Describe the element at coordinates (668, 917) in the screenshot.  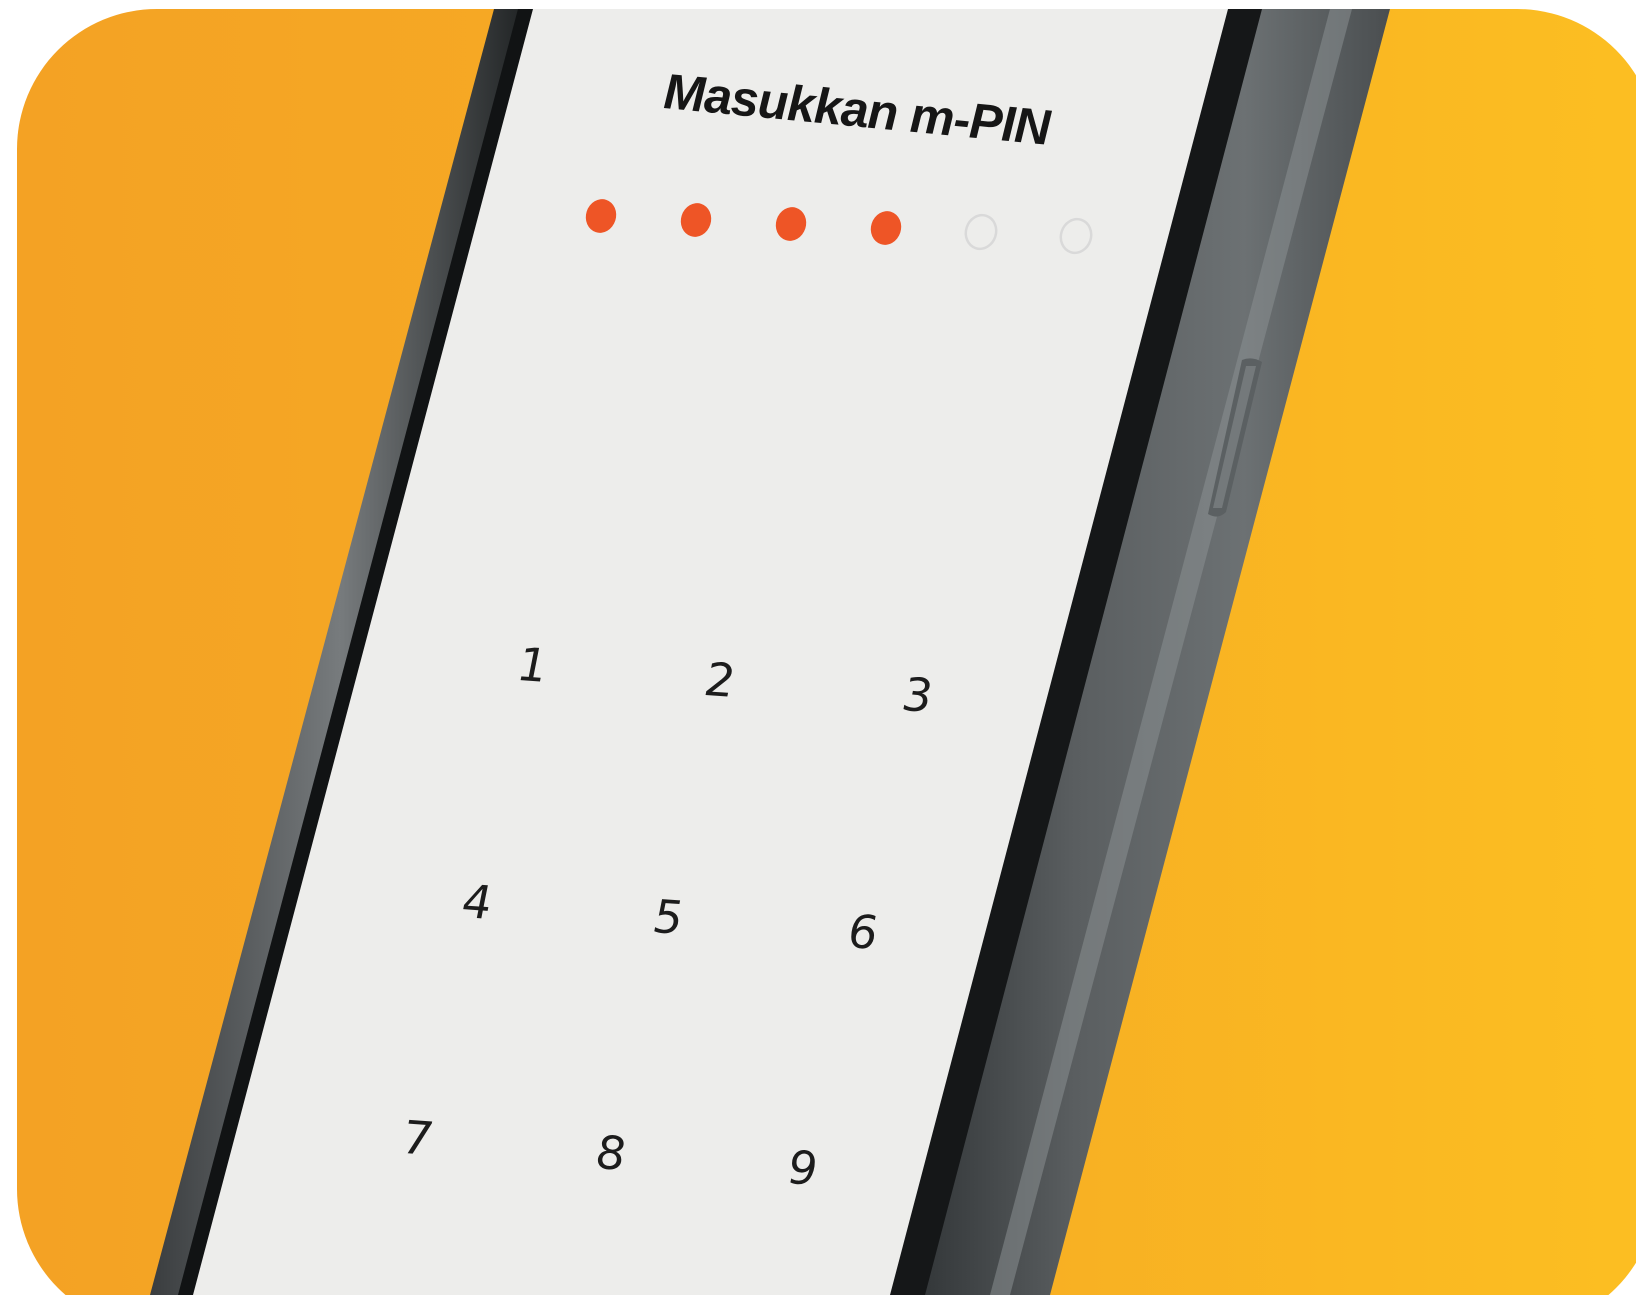
I see `keypad-key-5: 5` at that location.